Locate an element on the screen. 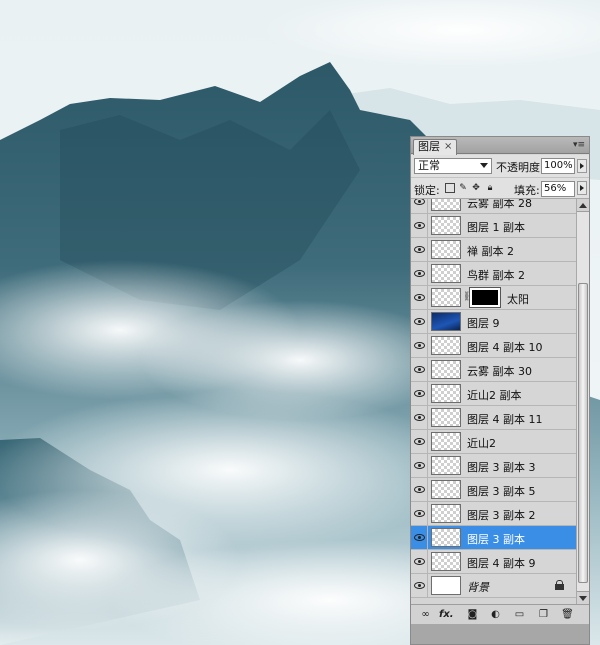 This screenshot has height=645, width=600. blend-opacity-row: 正常 不透明度: 100% is located at coordinates (500, 166).